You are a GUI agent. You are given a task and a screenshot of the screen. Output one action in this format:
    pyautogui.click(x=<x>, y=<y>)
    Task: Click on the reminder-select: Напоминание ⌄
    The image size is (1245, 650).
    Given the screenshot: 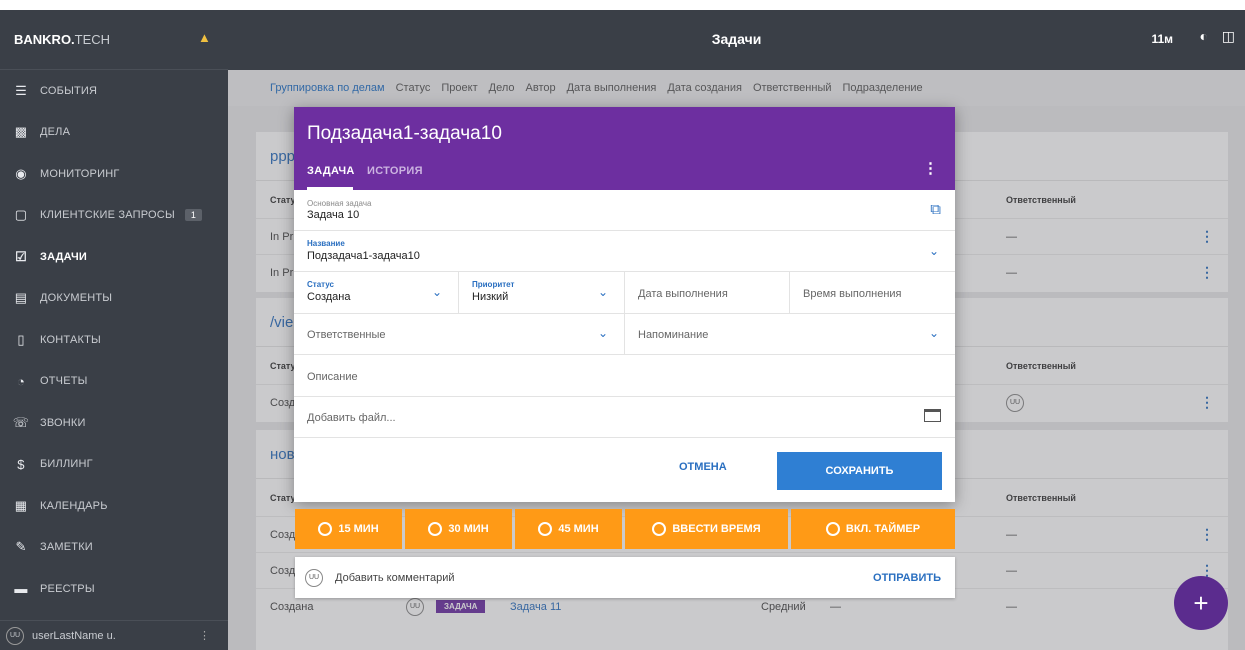 What is the action you would take?
    pyautogui.click(x=790, y=334)
    